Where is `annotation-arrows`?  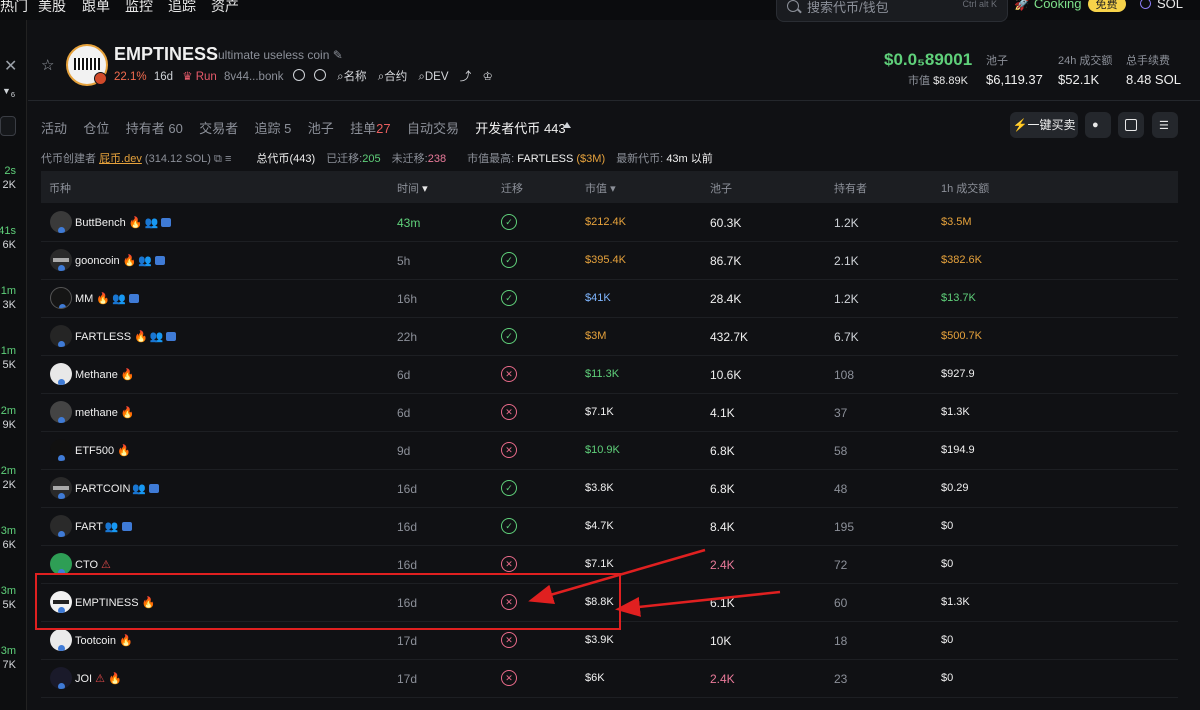
annotation-arrows is located at coordinates (654, 582).